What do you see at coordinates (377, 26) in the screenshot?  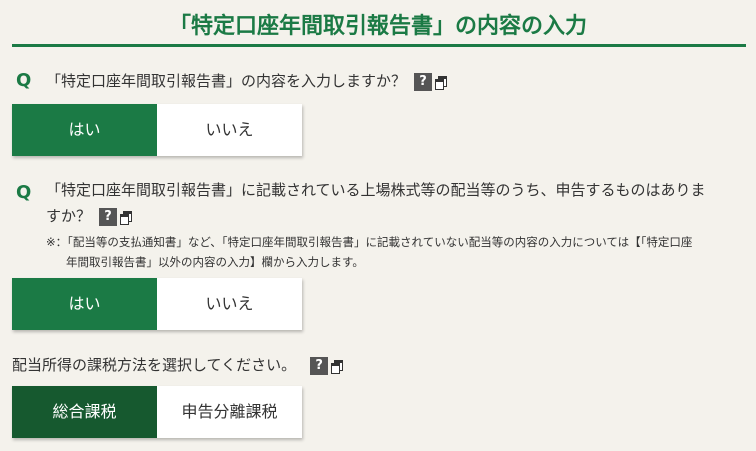 I see `page-title: 「特定口座年間取引報告書」の内容の入力` at bounding box center [377, 26].